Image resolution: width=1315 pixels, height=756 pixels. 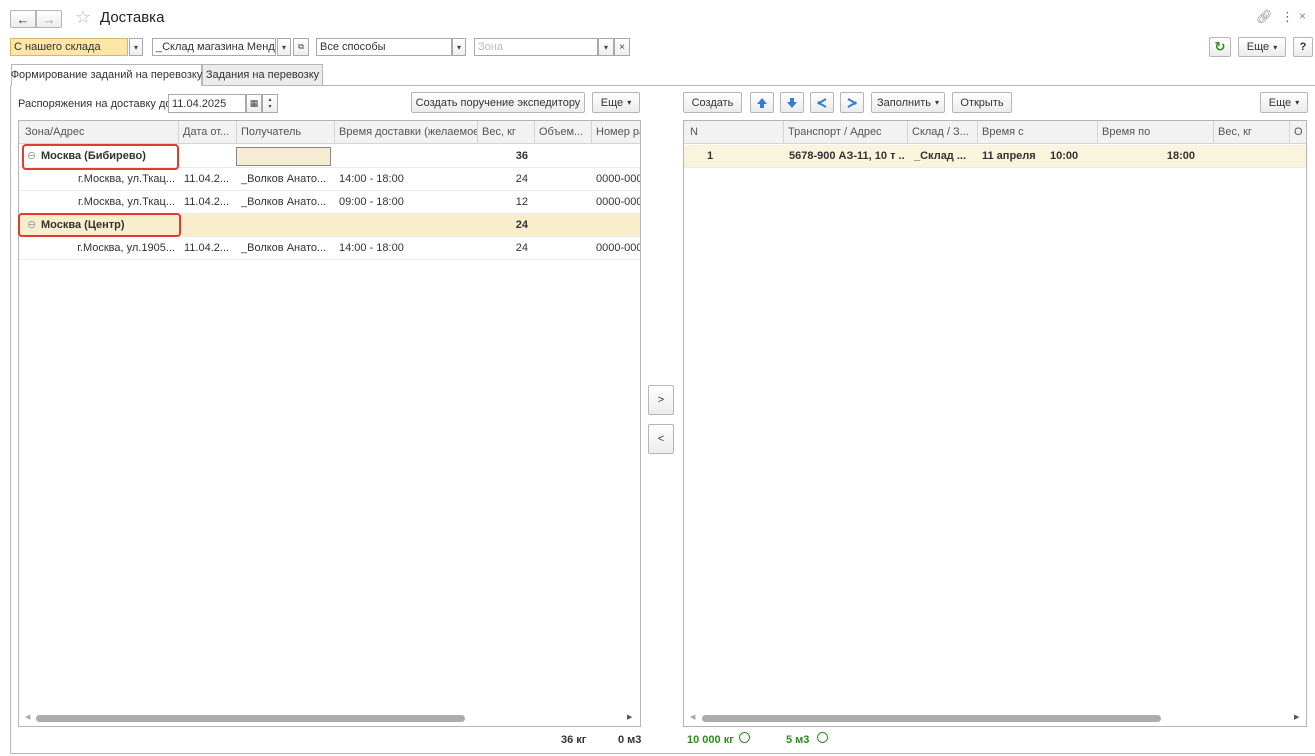 I want to click on col-n: N, so click(x=734, y=132).